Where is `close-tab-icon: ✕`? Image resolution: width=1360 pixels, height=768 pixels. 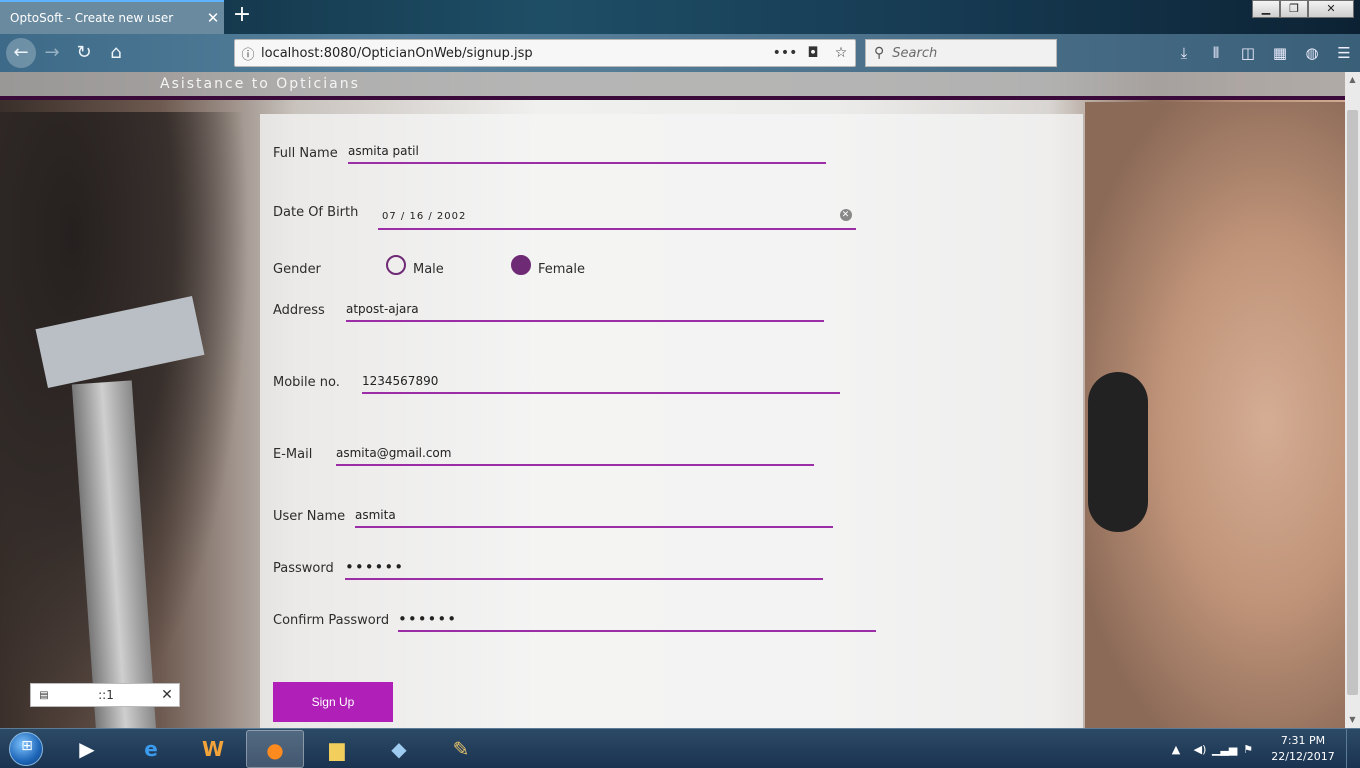 close-tab-icon: ✕ is located at coordinates (213, 18).